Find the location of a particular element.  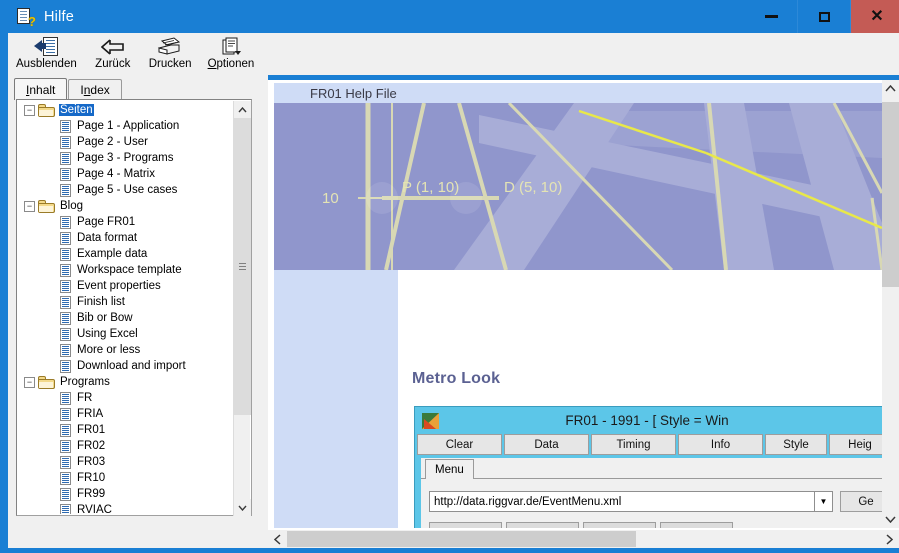

maximize-icon is located at coordinates (824, 16).